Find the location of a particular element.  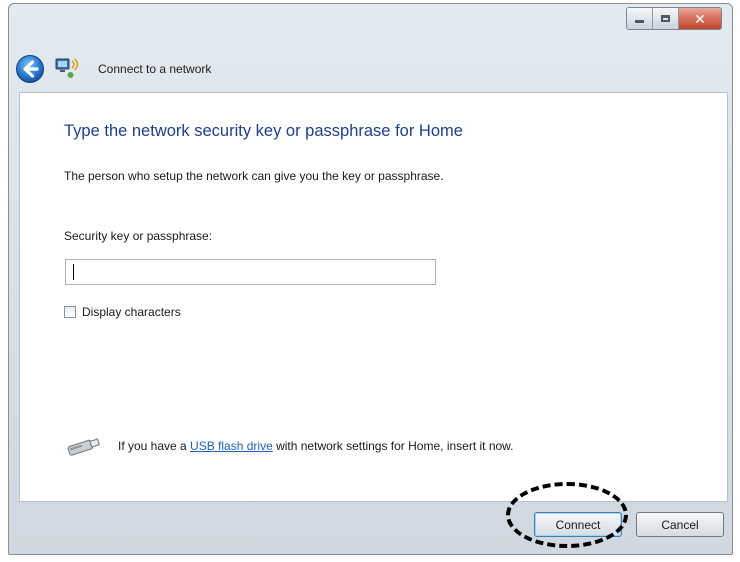

connect-button: Connect is located at coordinates (578, 524).